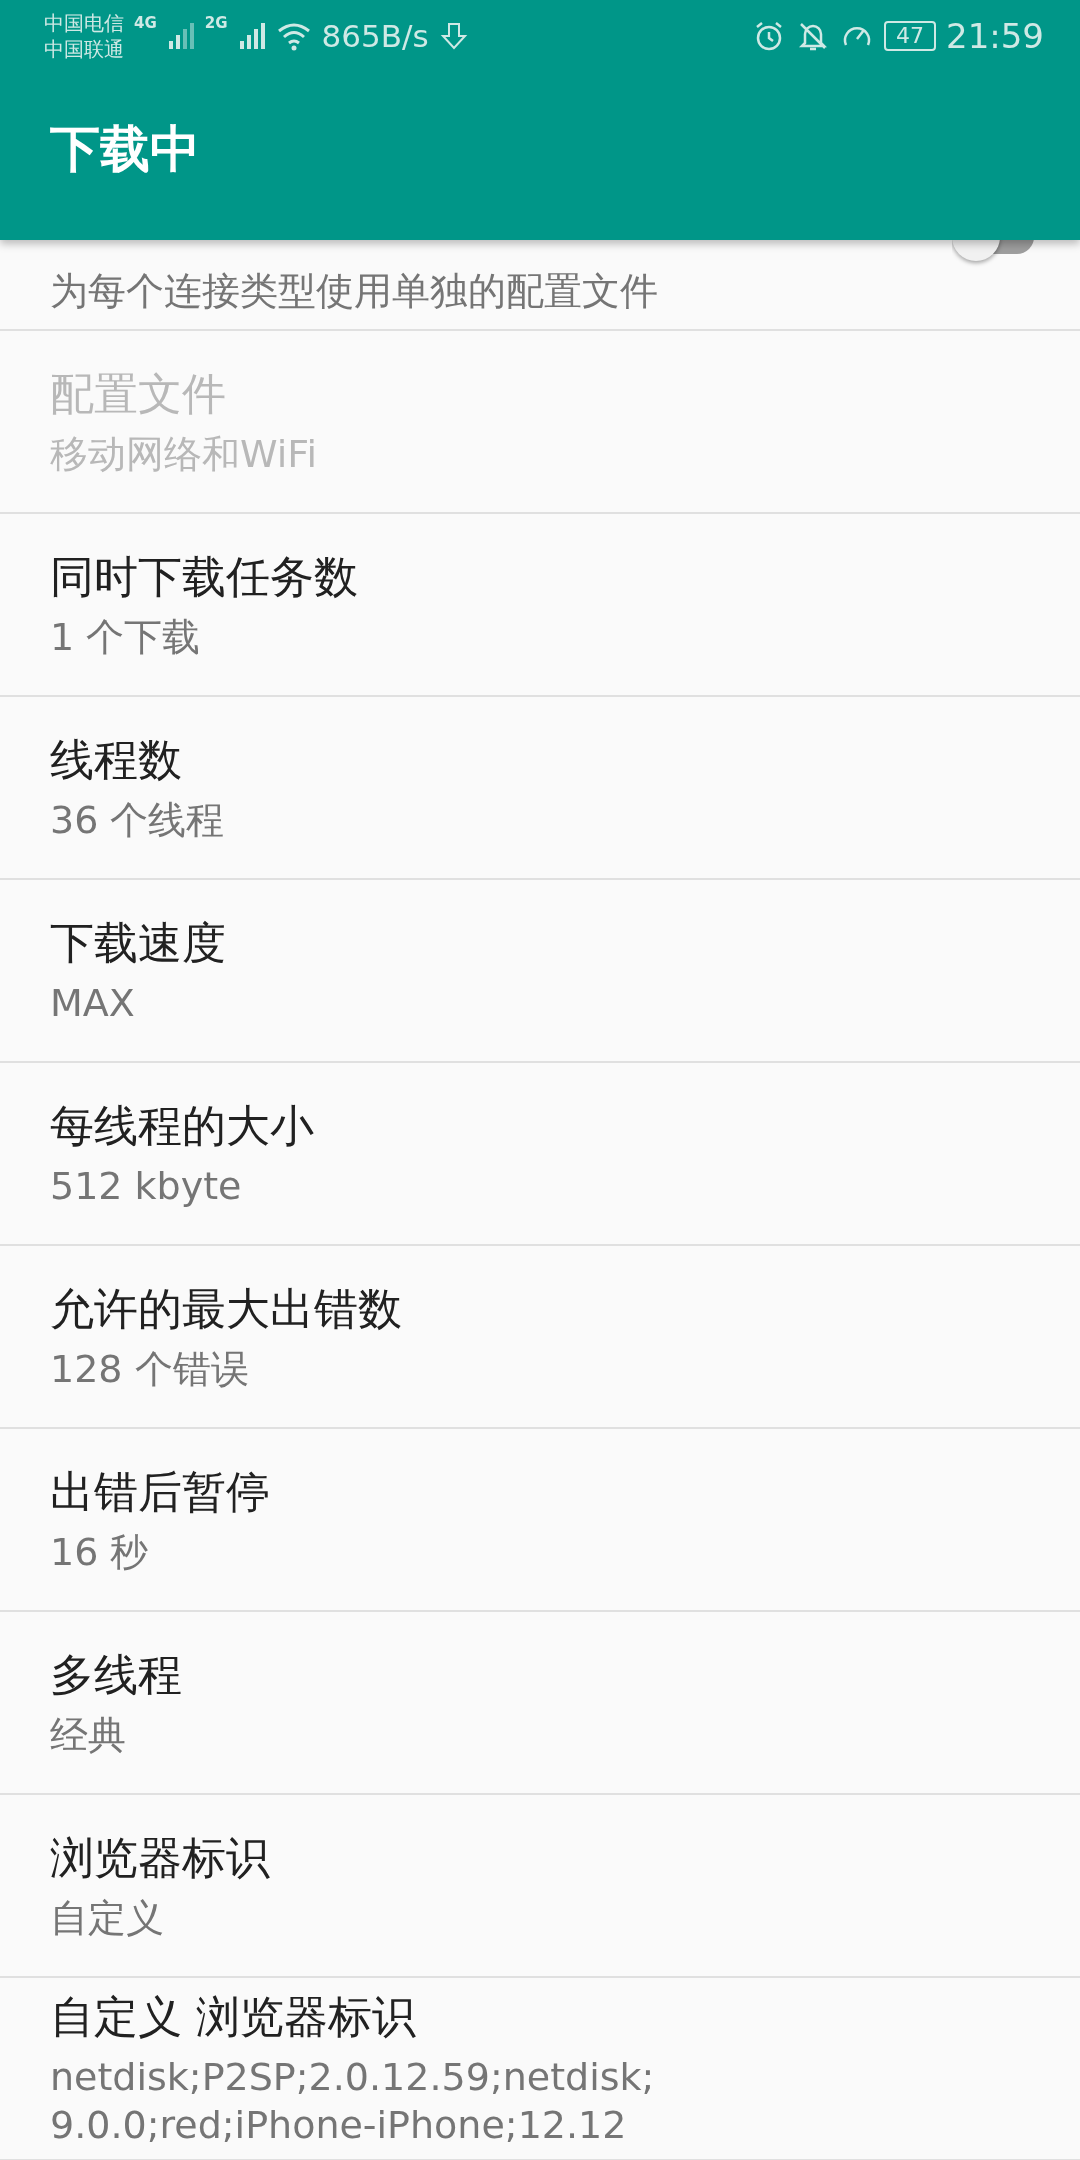 This screenshot has width=1080, height=2160. Describe the element at coordinates (145, 23) in the screenshot. I see `network-type: 4G` at that location.